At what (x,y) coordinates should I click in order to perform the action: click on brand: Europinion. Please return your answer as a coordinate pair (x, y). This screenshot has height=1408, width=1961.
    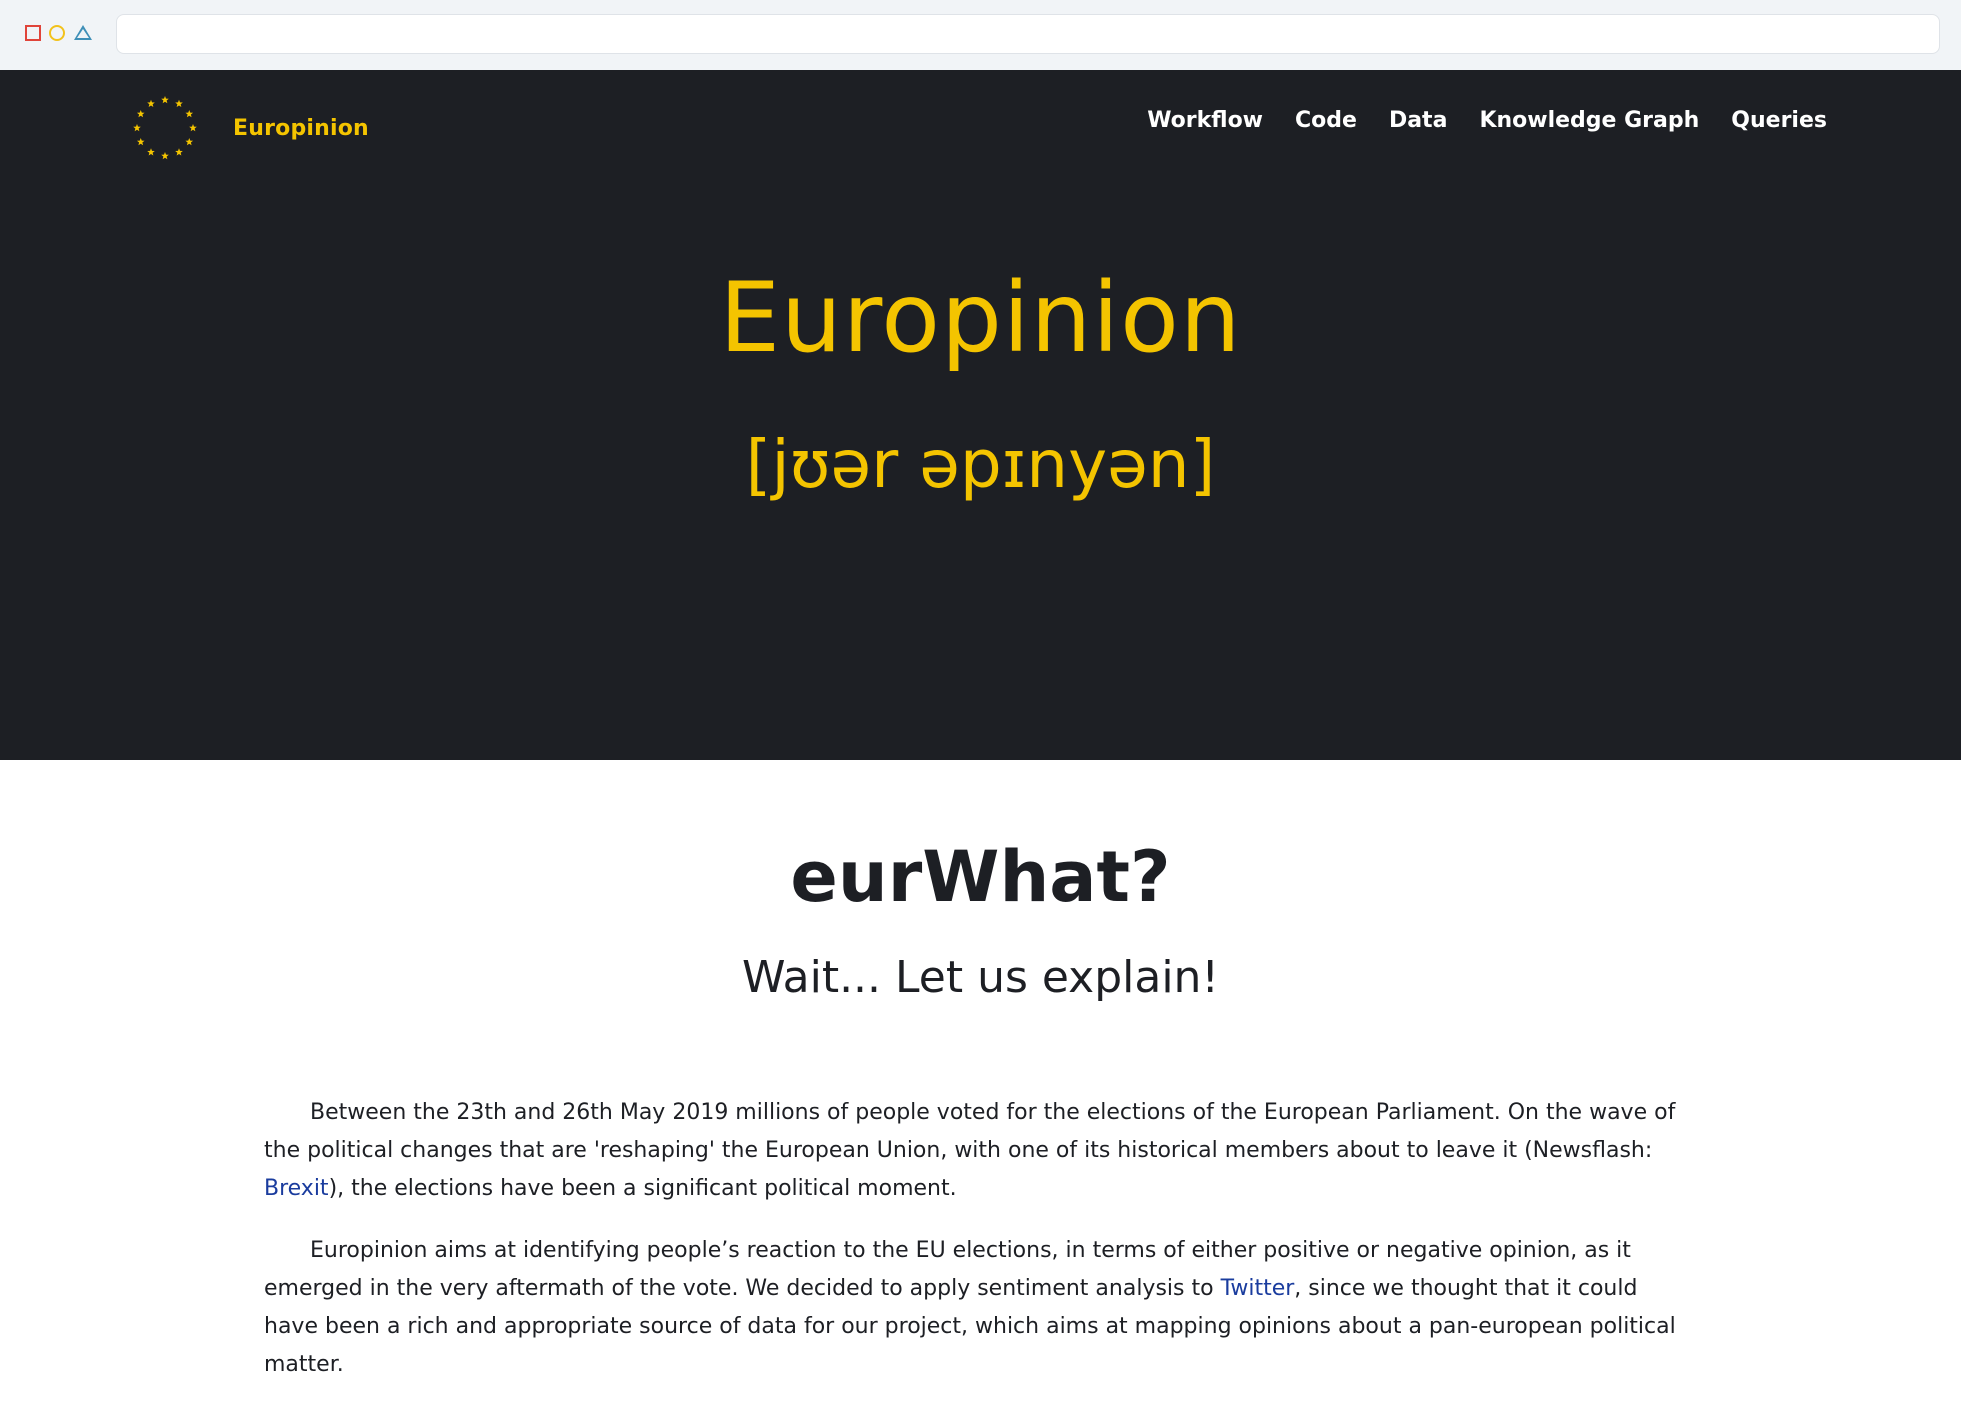
    Looking at the image, I should click on (249, 128).